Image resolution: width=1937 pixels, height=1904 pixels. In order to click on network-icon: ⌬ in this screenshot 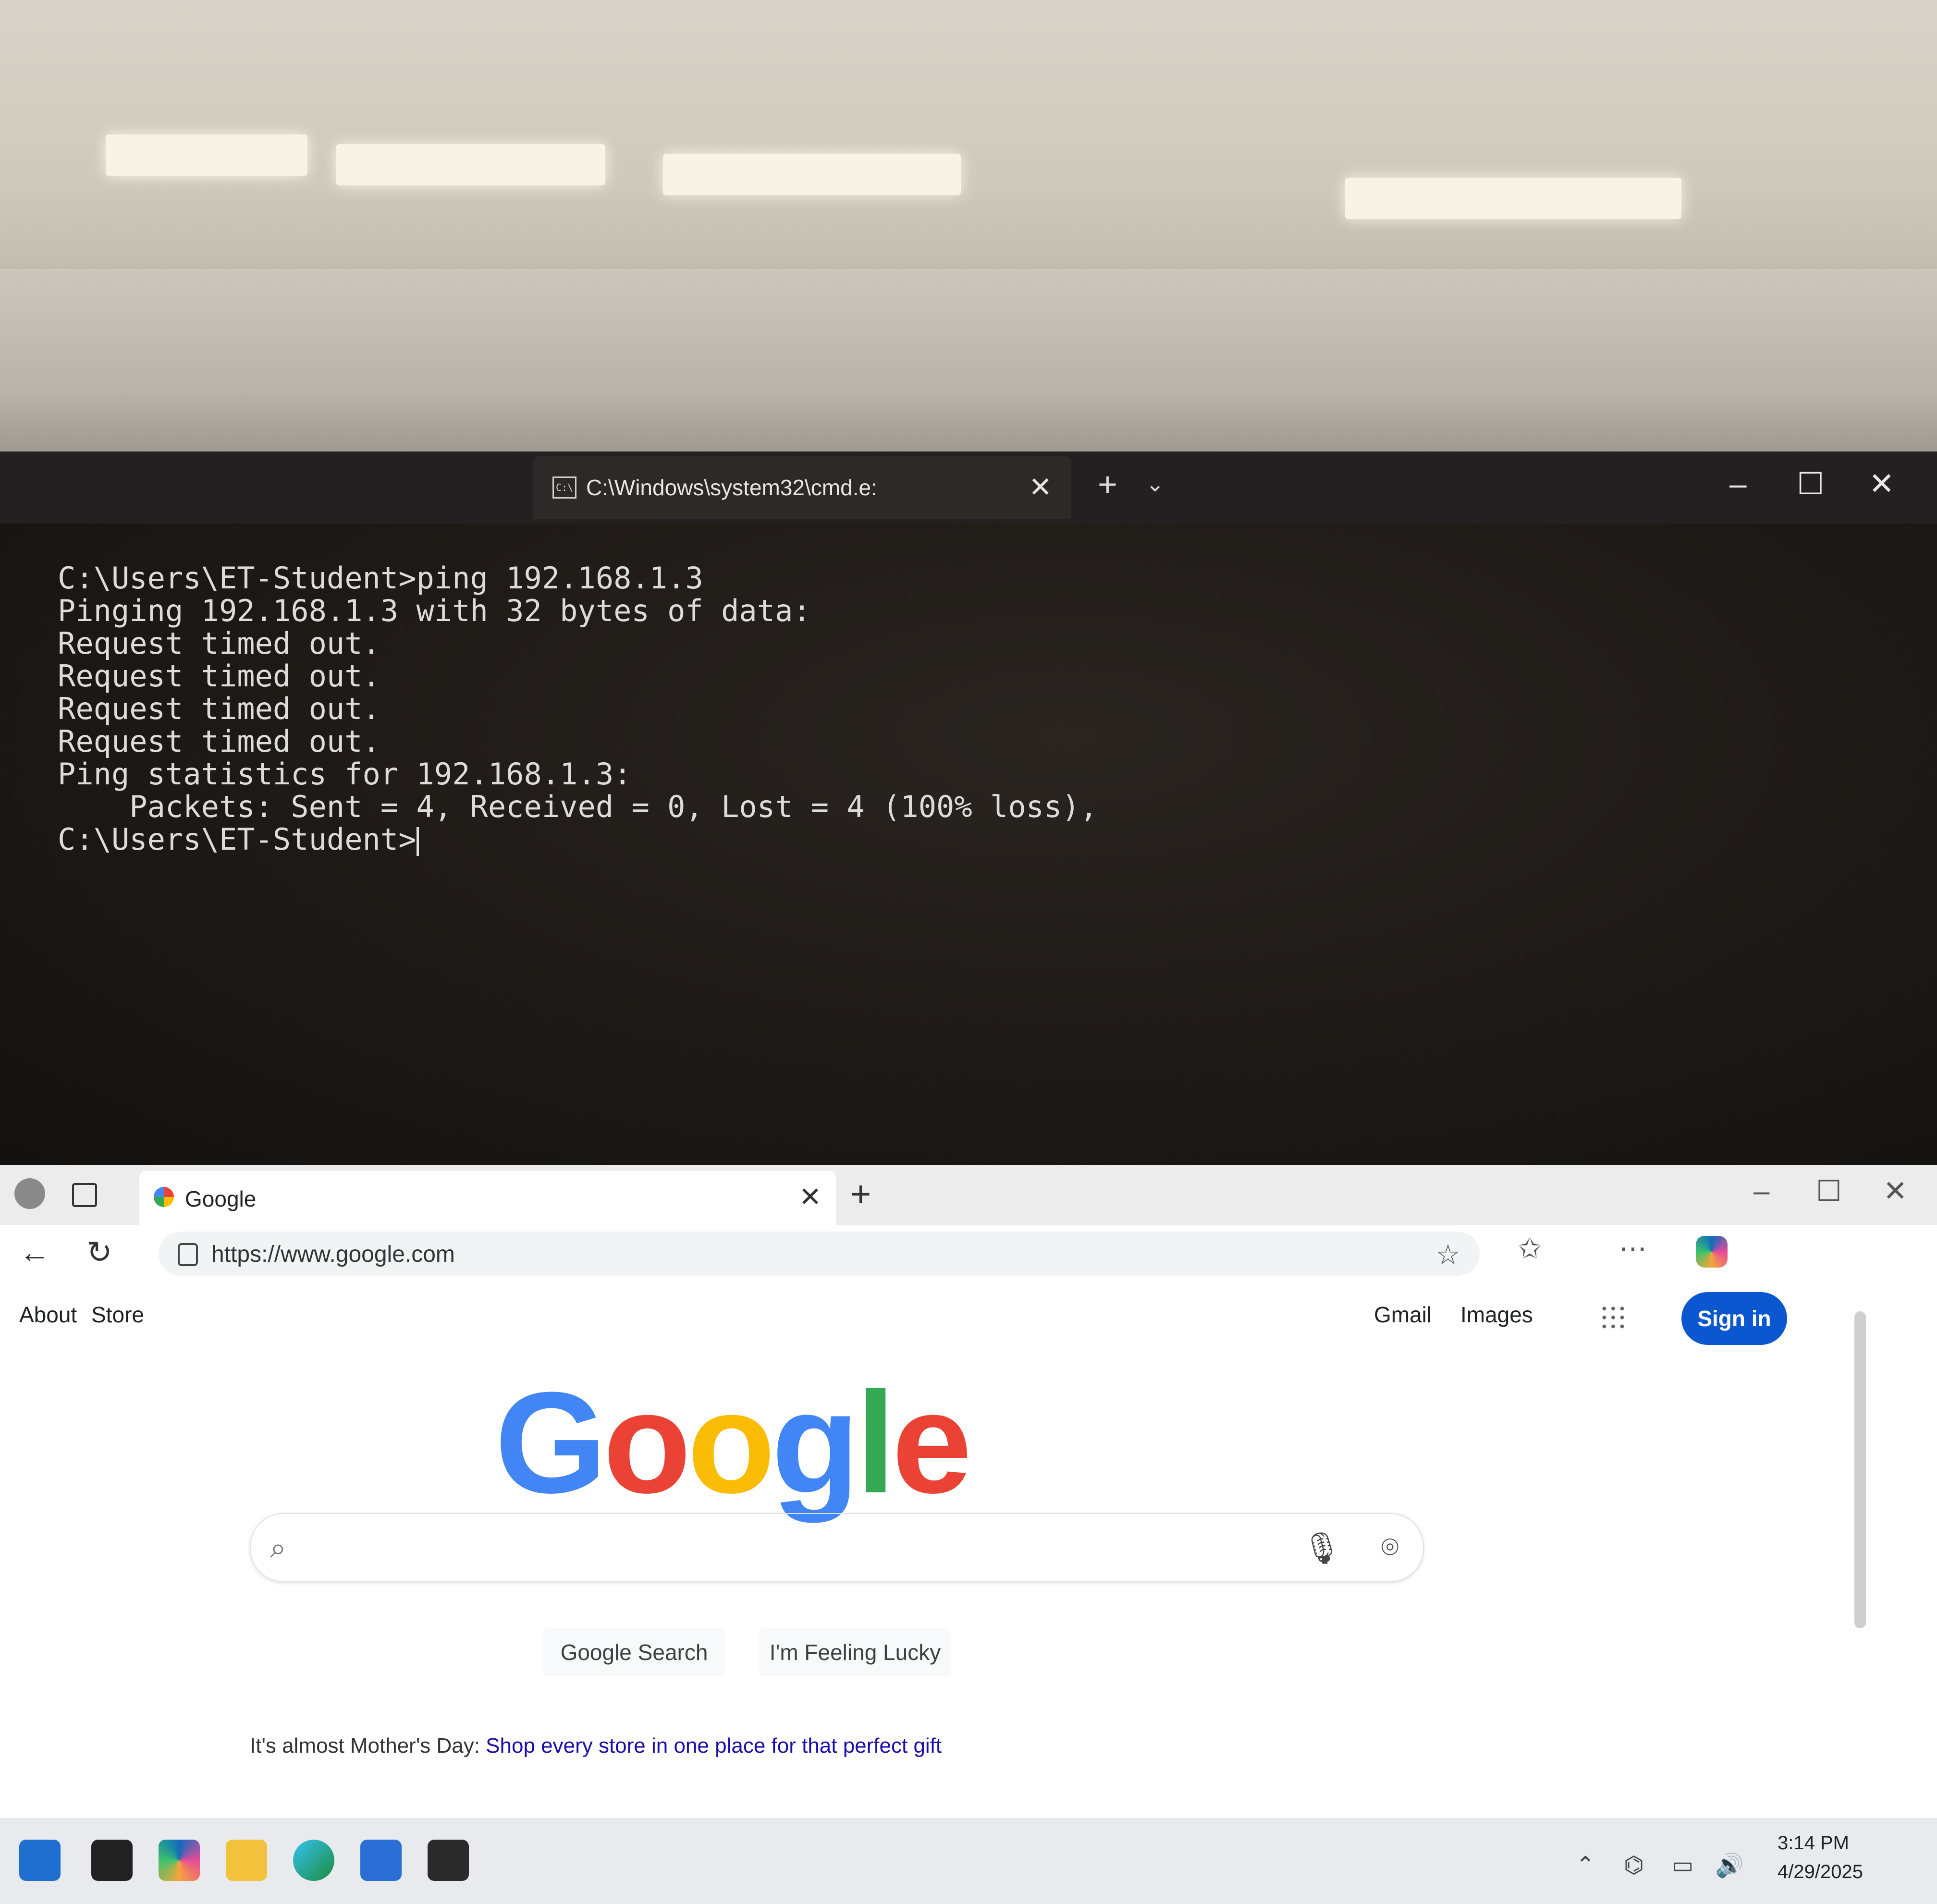, I will do `click(1634, 1866)`.